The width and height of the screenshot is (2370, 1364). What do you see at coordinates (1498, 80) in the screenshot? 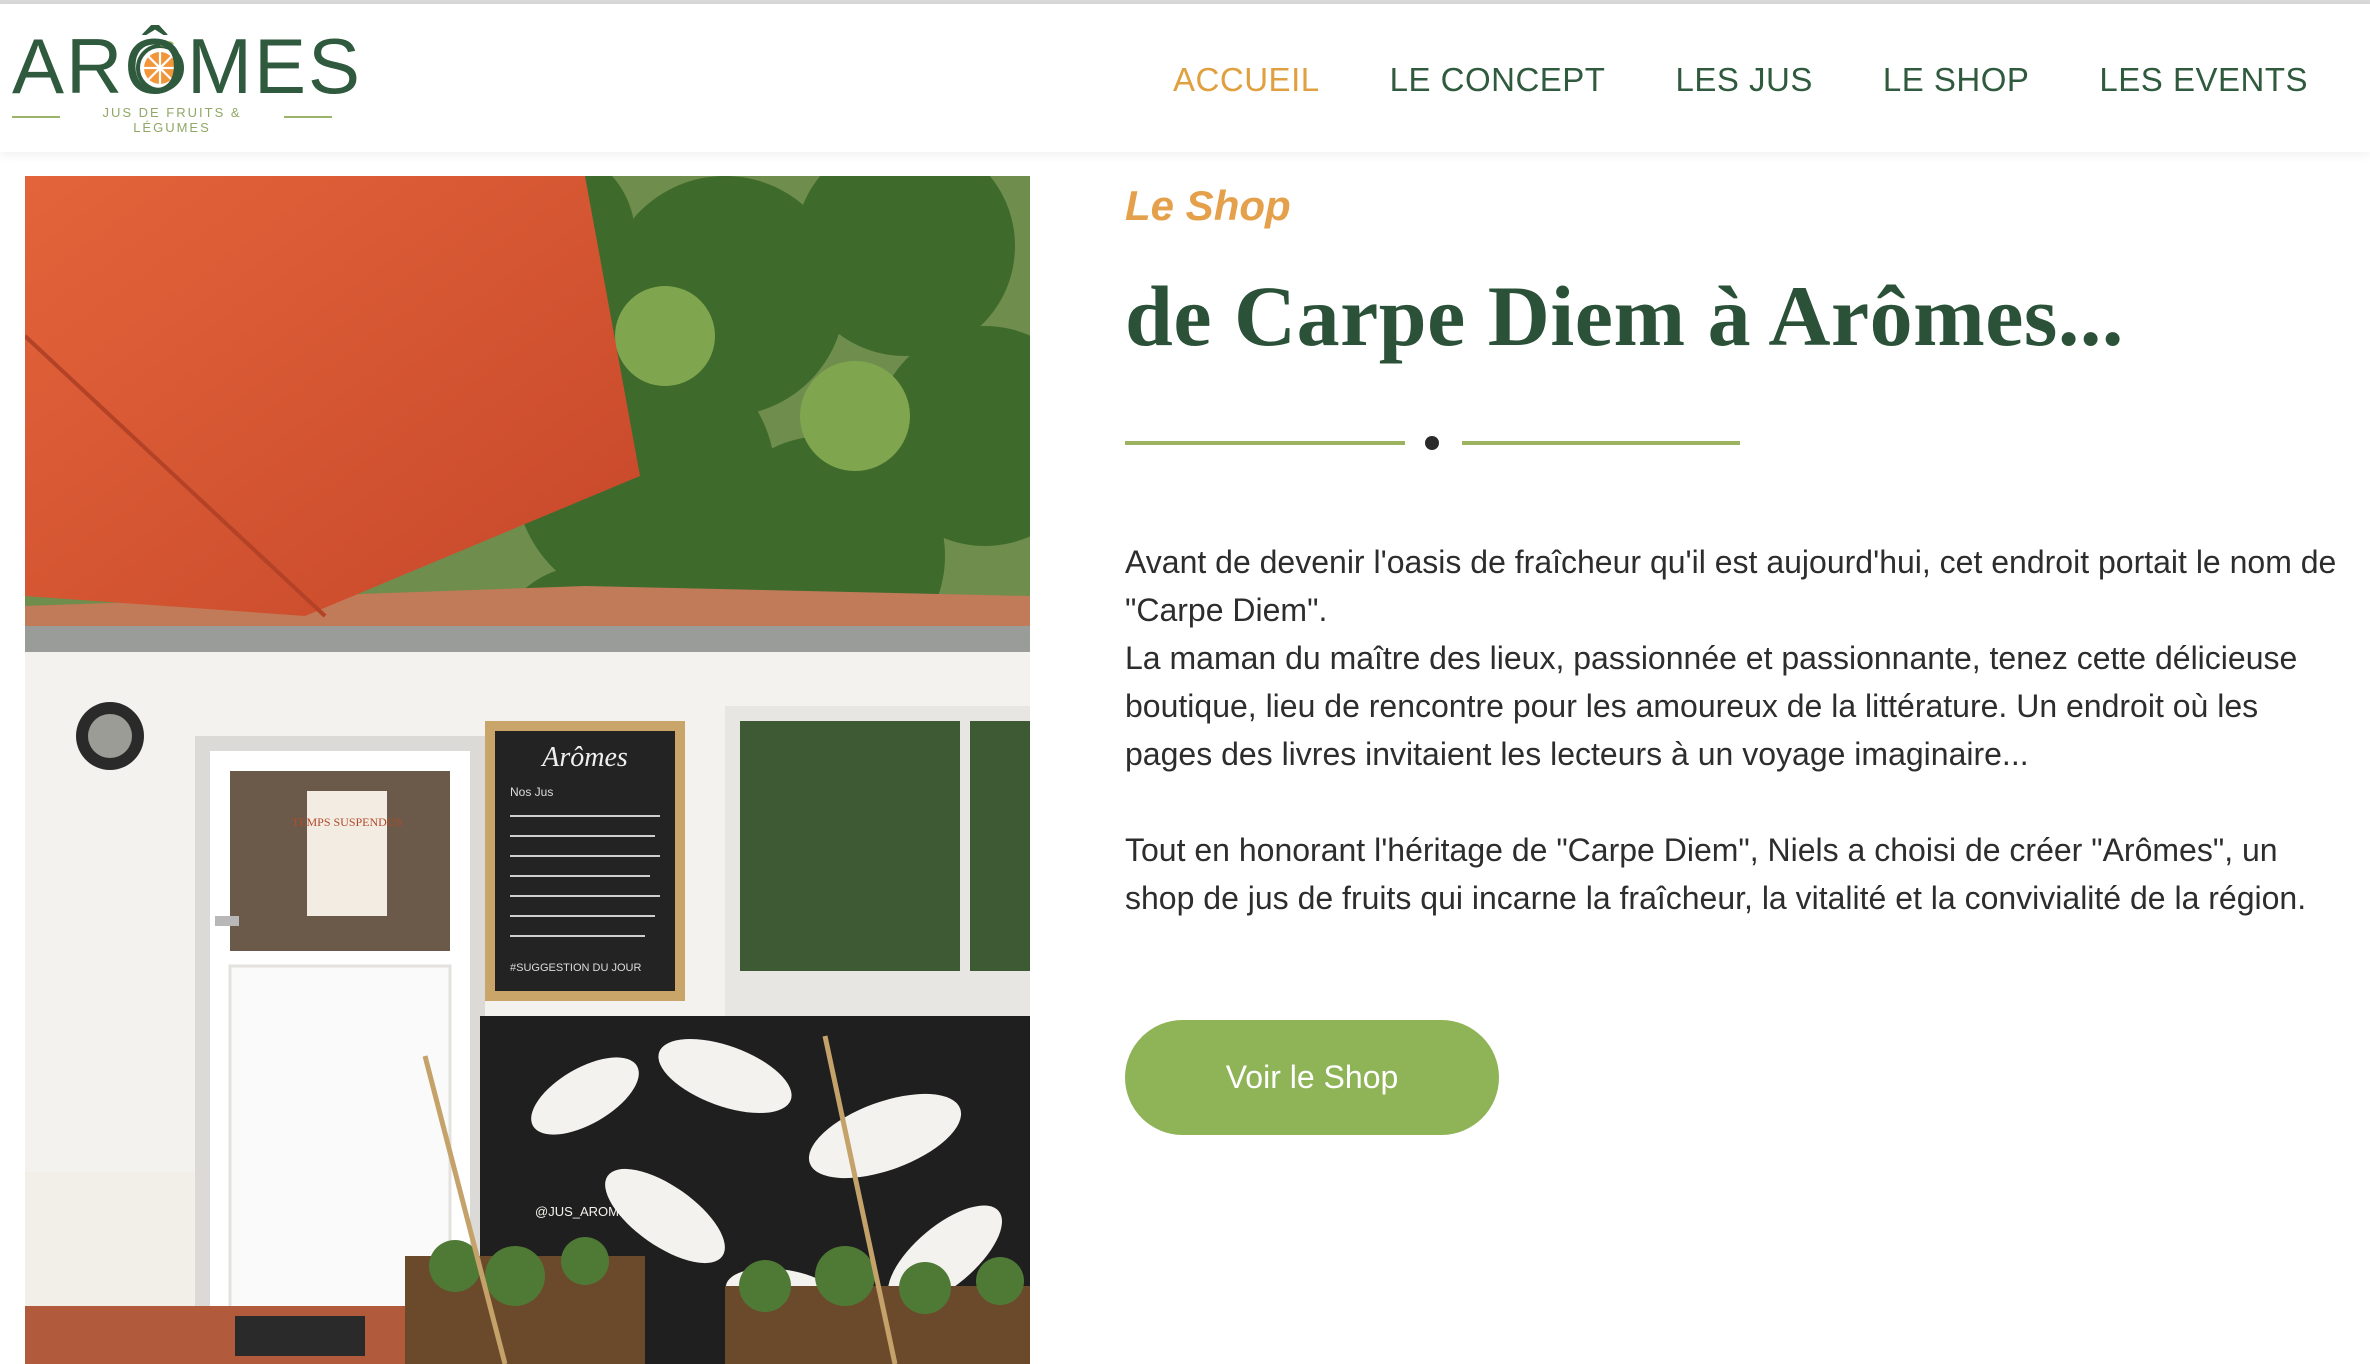
I see `nav-item-le-concept: LE CONCEPT` at bounding box center [1498, 80].